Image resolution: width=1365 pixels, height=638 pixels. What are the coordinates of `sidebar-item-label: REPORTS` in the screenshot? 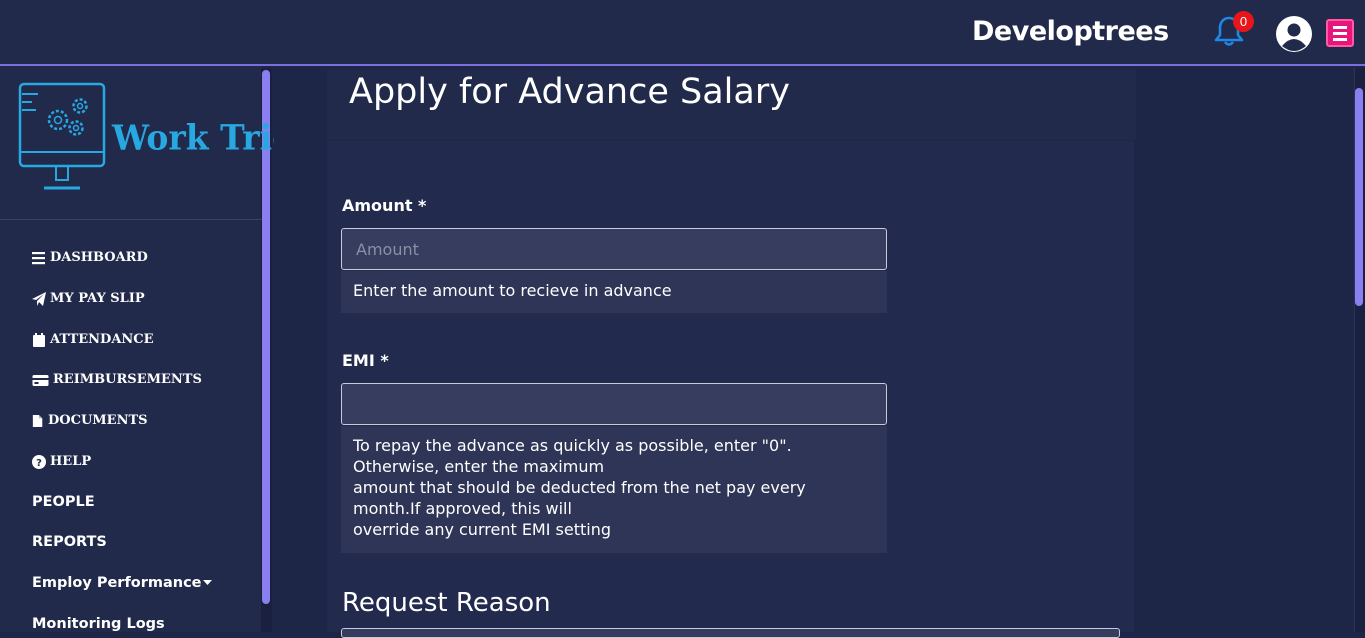 It's located at (69, 542).